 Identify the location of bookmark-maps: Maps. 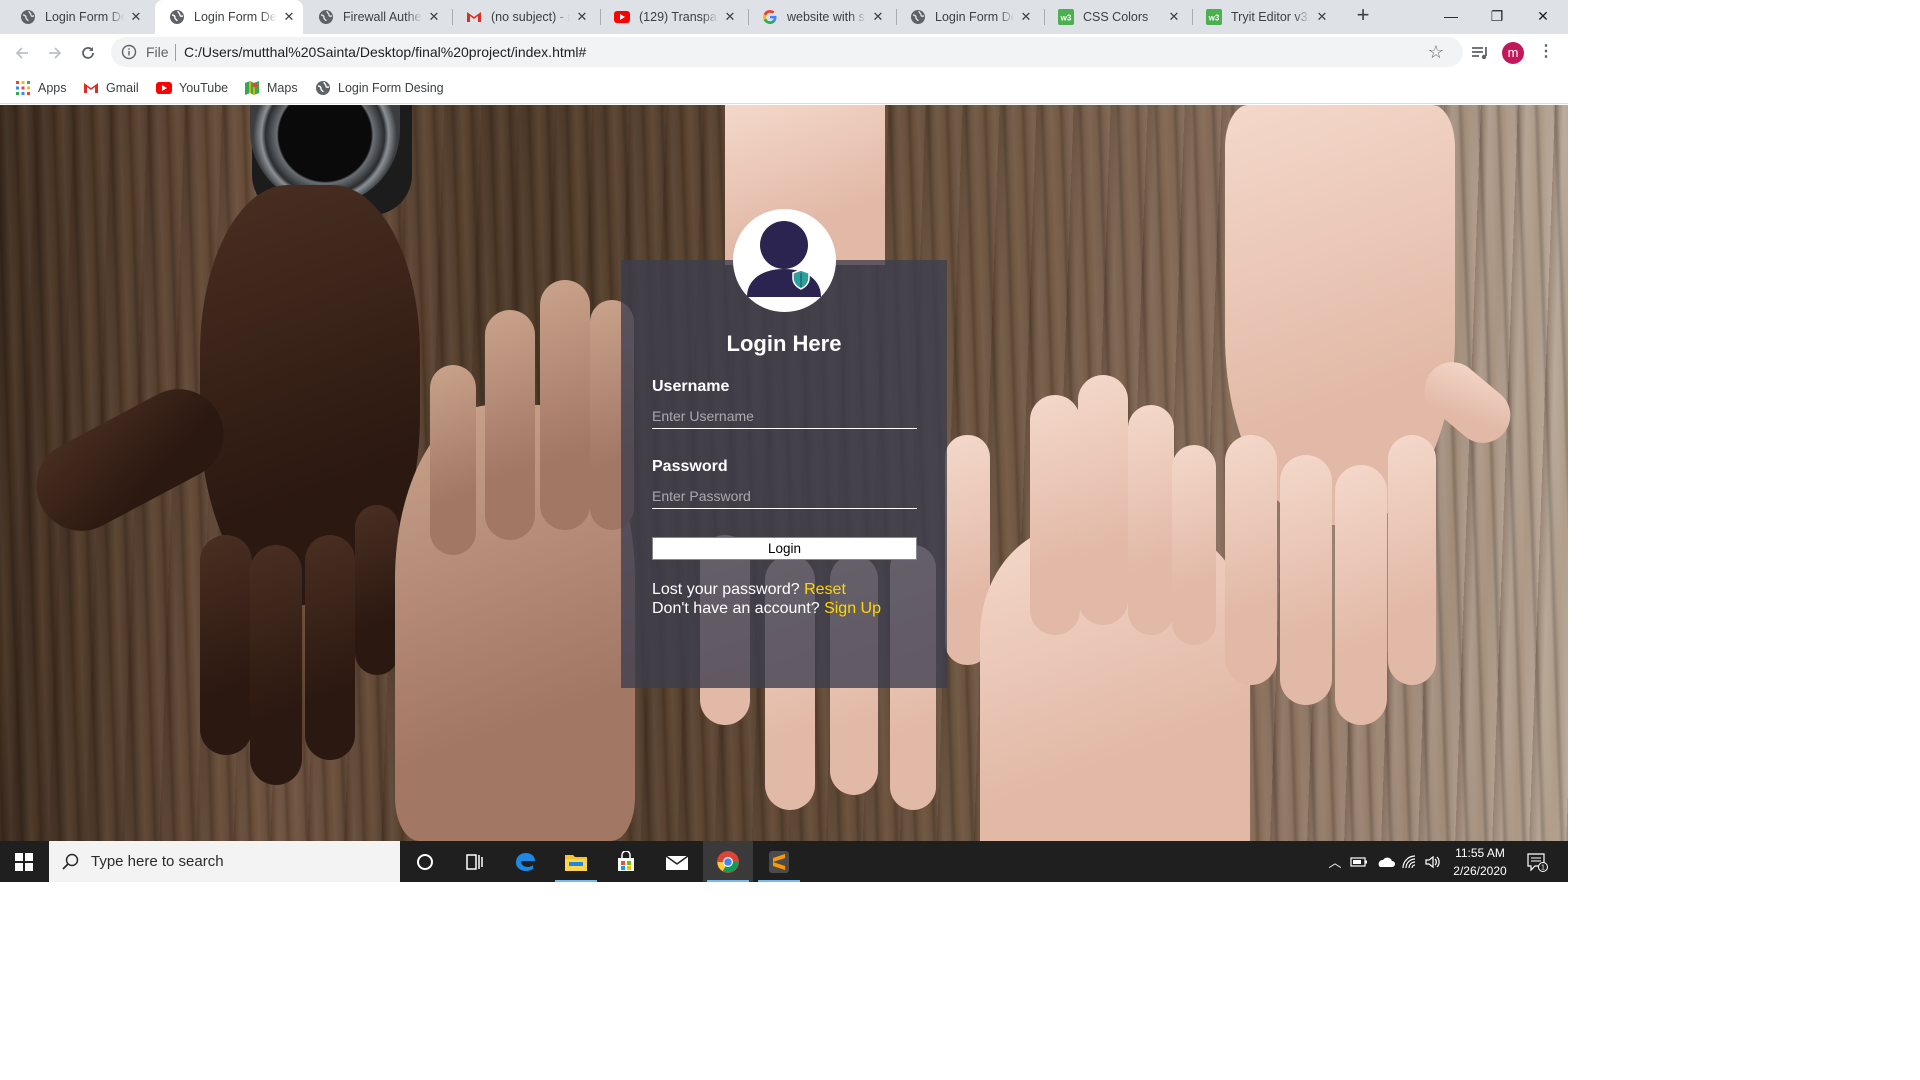
(271, 88).